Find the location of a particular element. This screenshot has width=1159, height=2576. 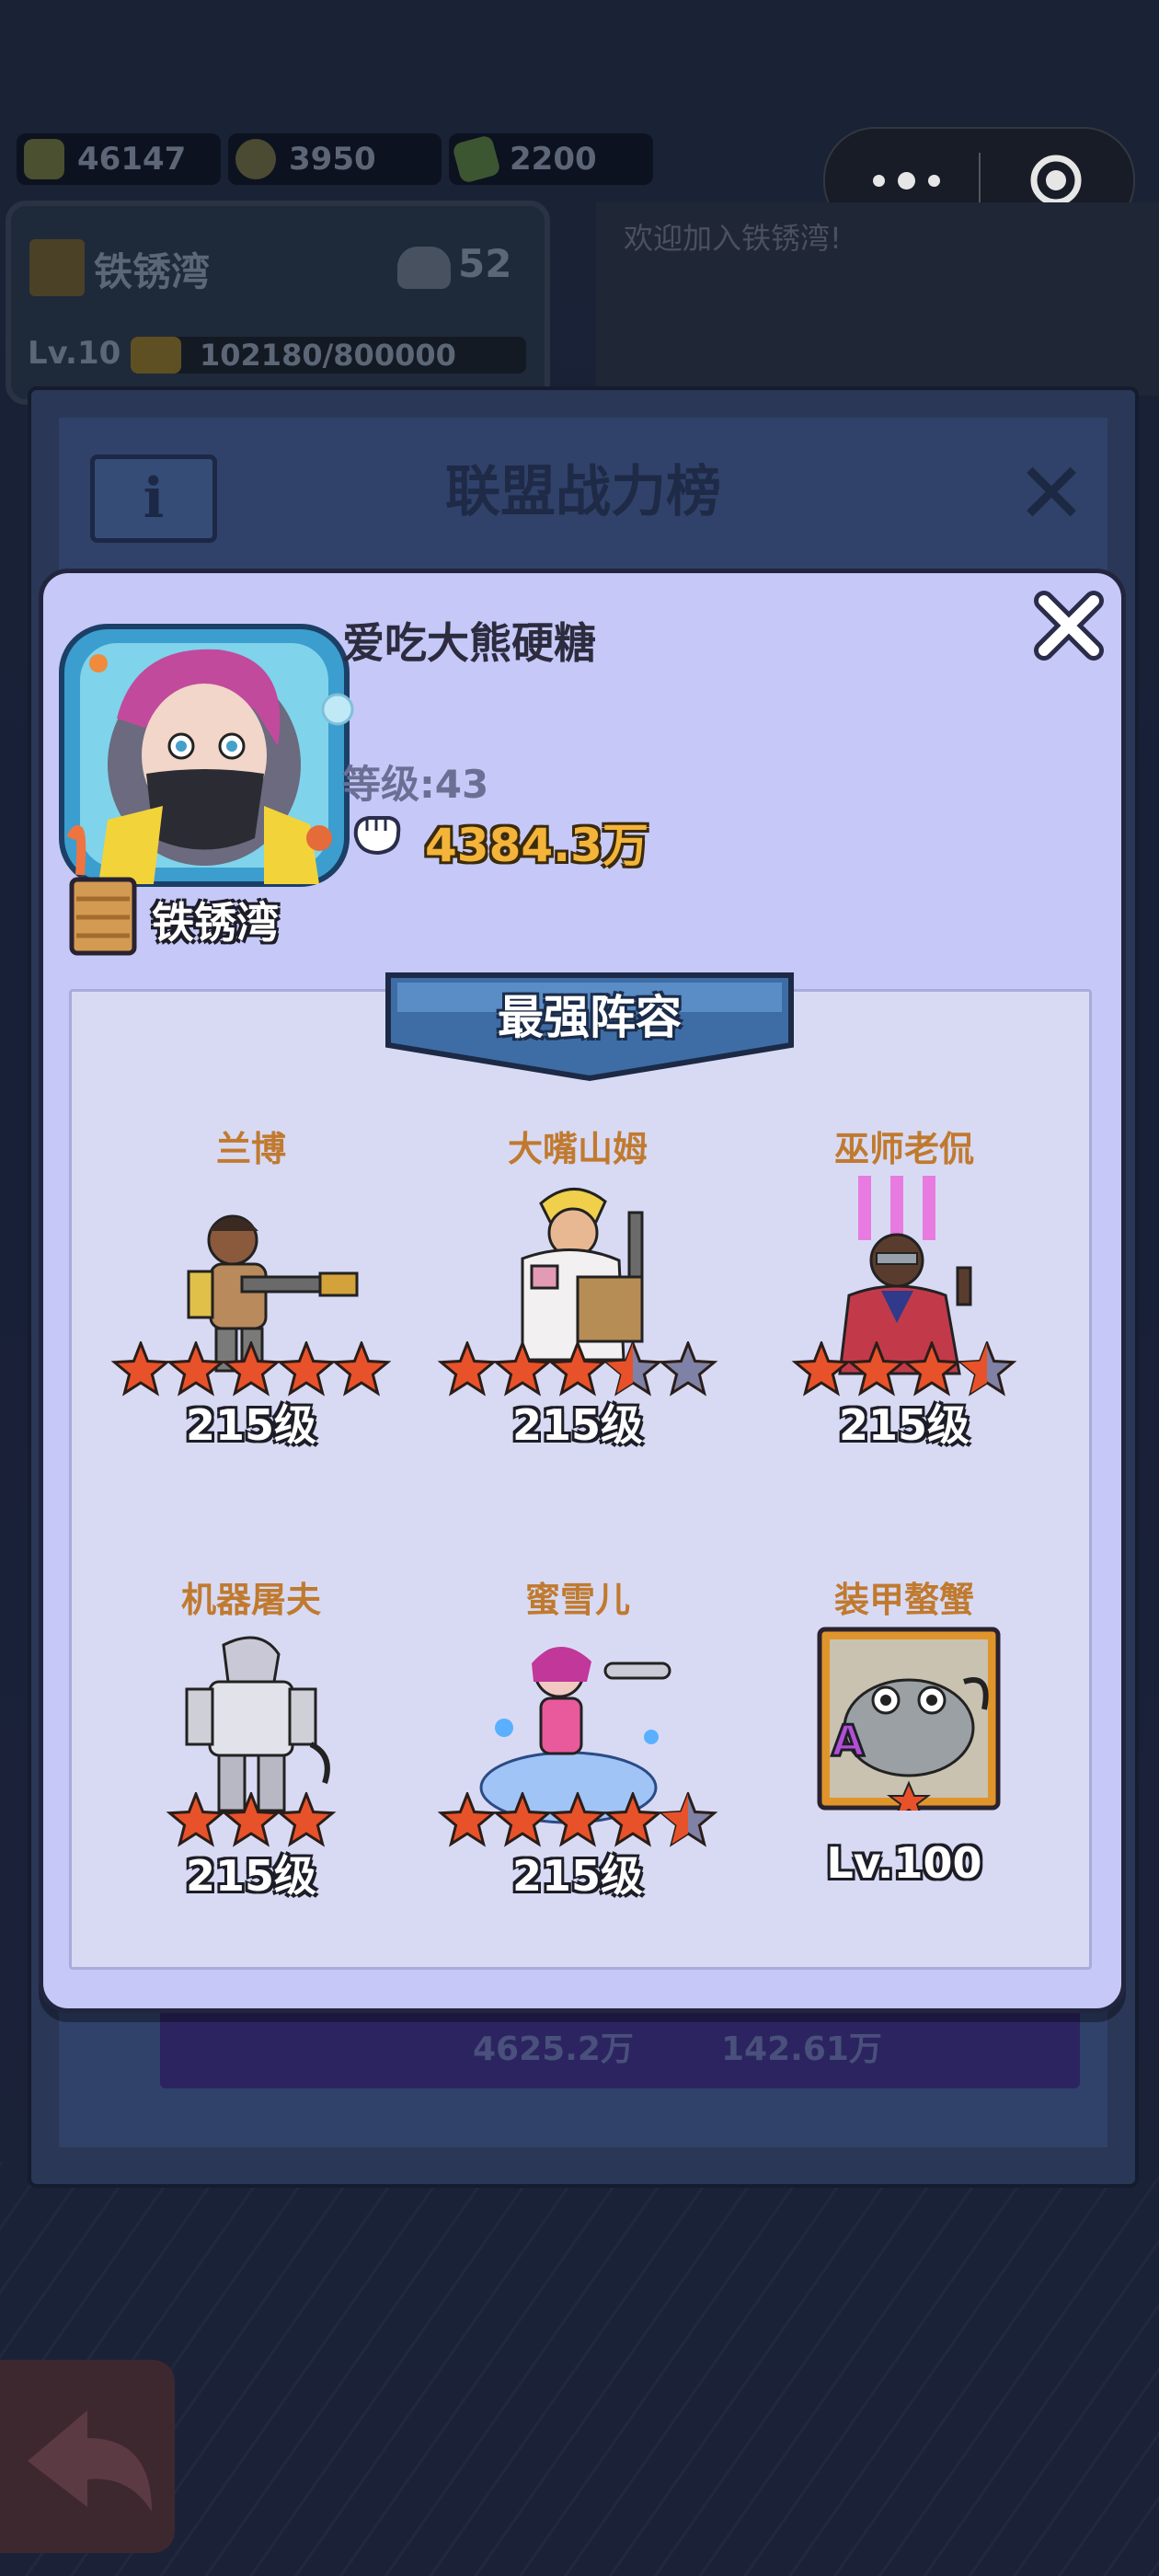

more-menu-button is located at coordinates (923, 180).